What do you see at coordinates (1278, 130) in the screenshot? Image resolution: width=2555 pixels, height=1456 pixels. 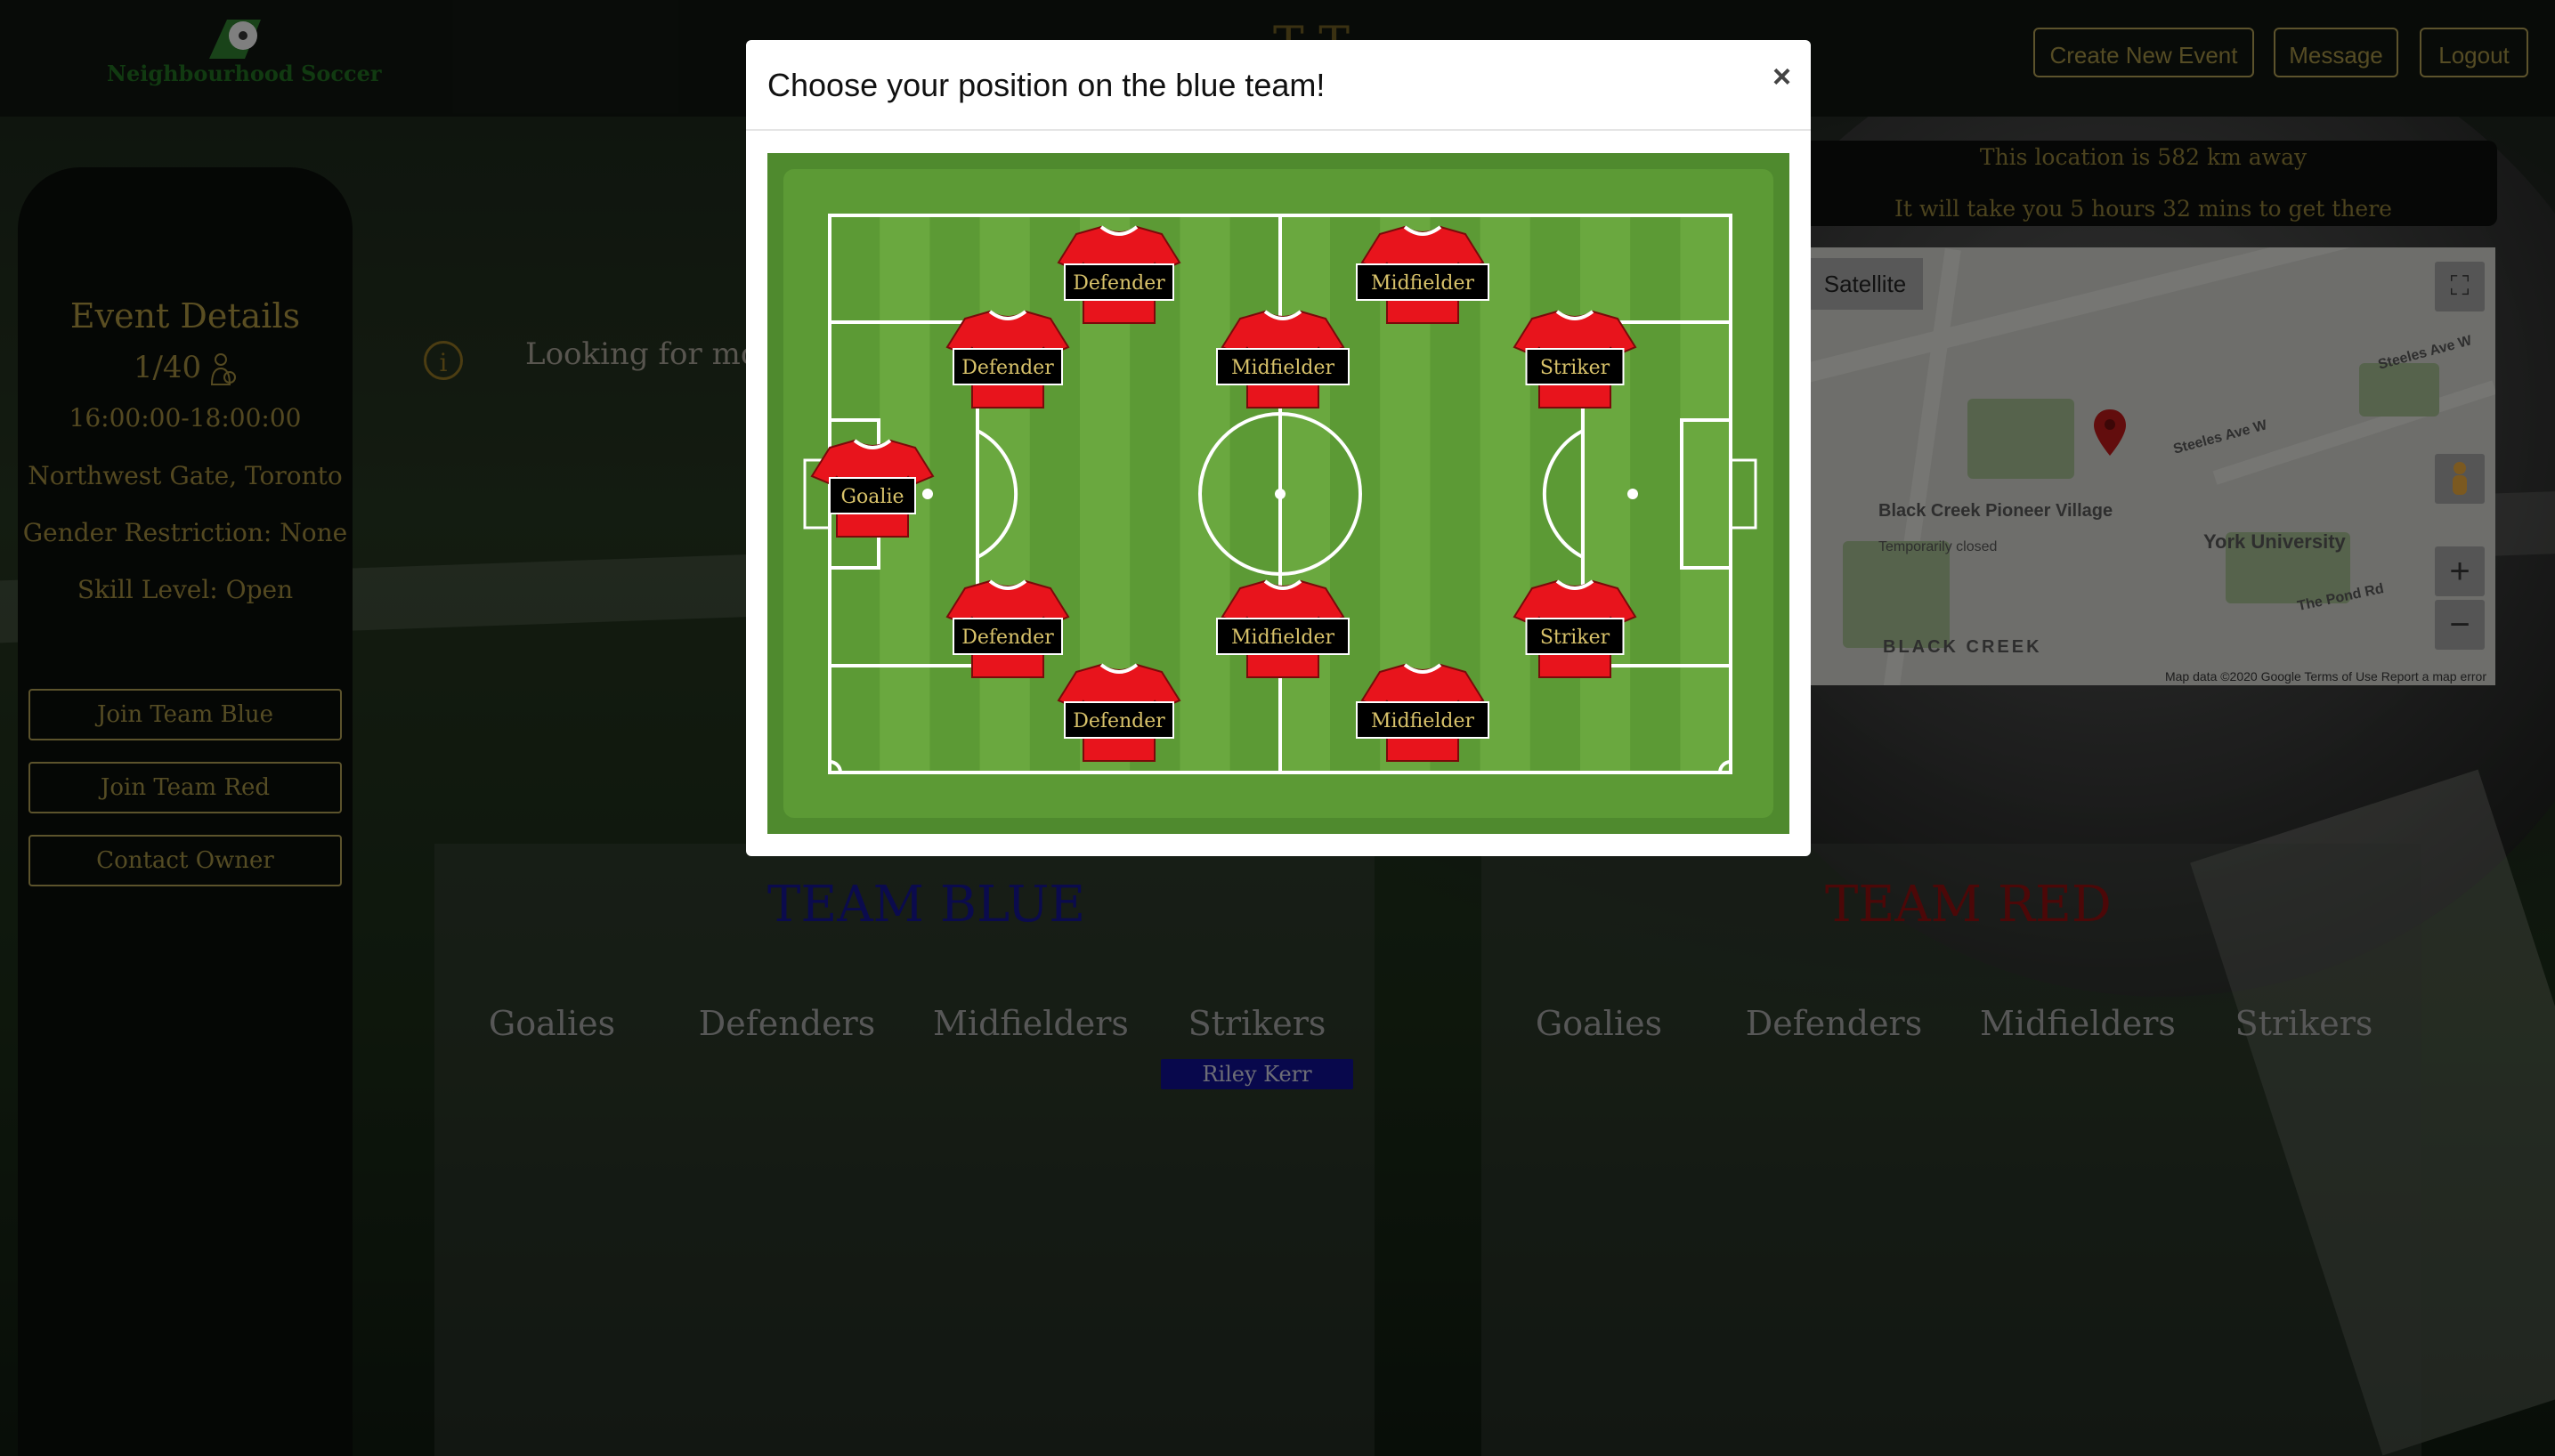 I see `modal-divider` at bounding box center [1278, 130].